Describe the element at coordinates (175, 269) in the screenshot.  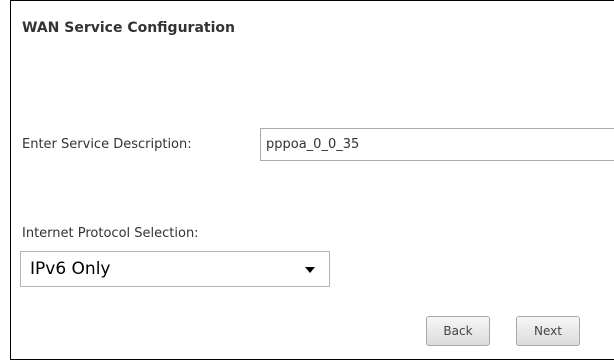
I see `protocol-select: IPv6 Only` at that location.